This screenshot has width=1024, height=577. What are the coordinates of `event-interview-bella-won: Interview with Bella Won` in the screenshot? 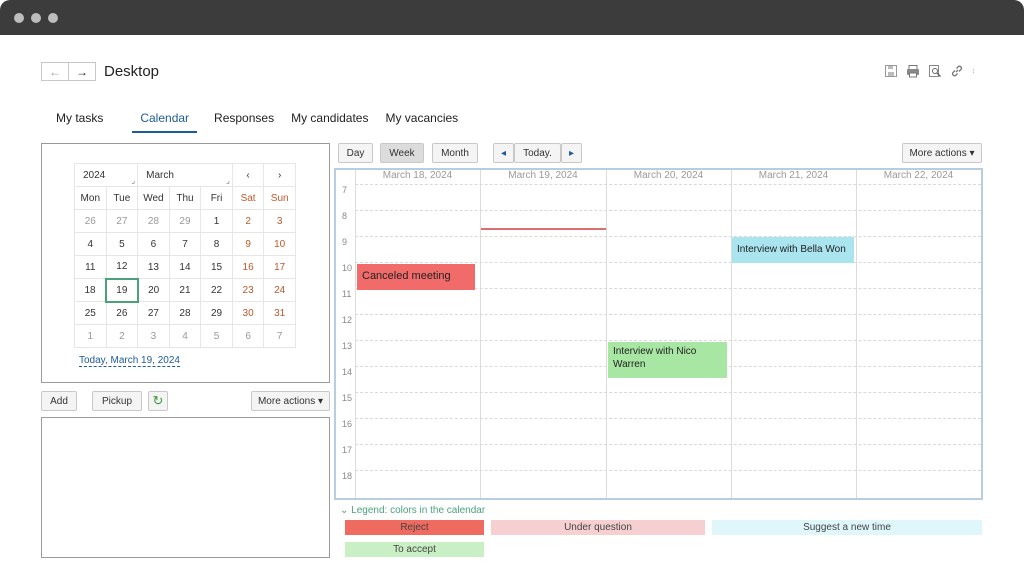 It's located at (793, 250).